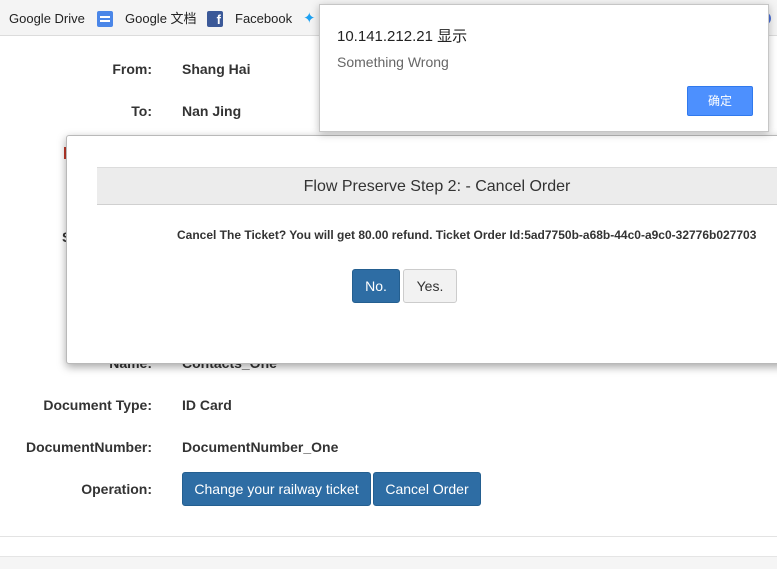  I want to click on from-value: Shang Hai, so click(216, 69).